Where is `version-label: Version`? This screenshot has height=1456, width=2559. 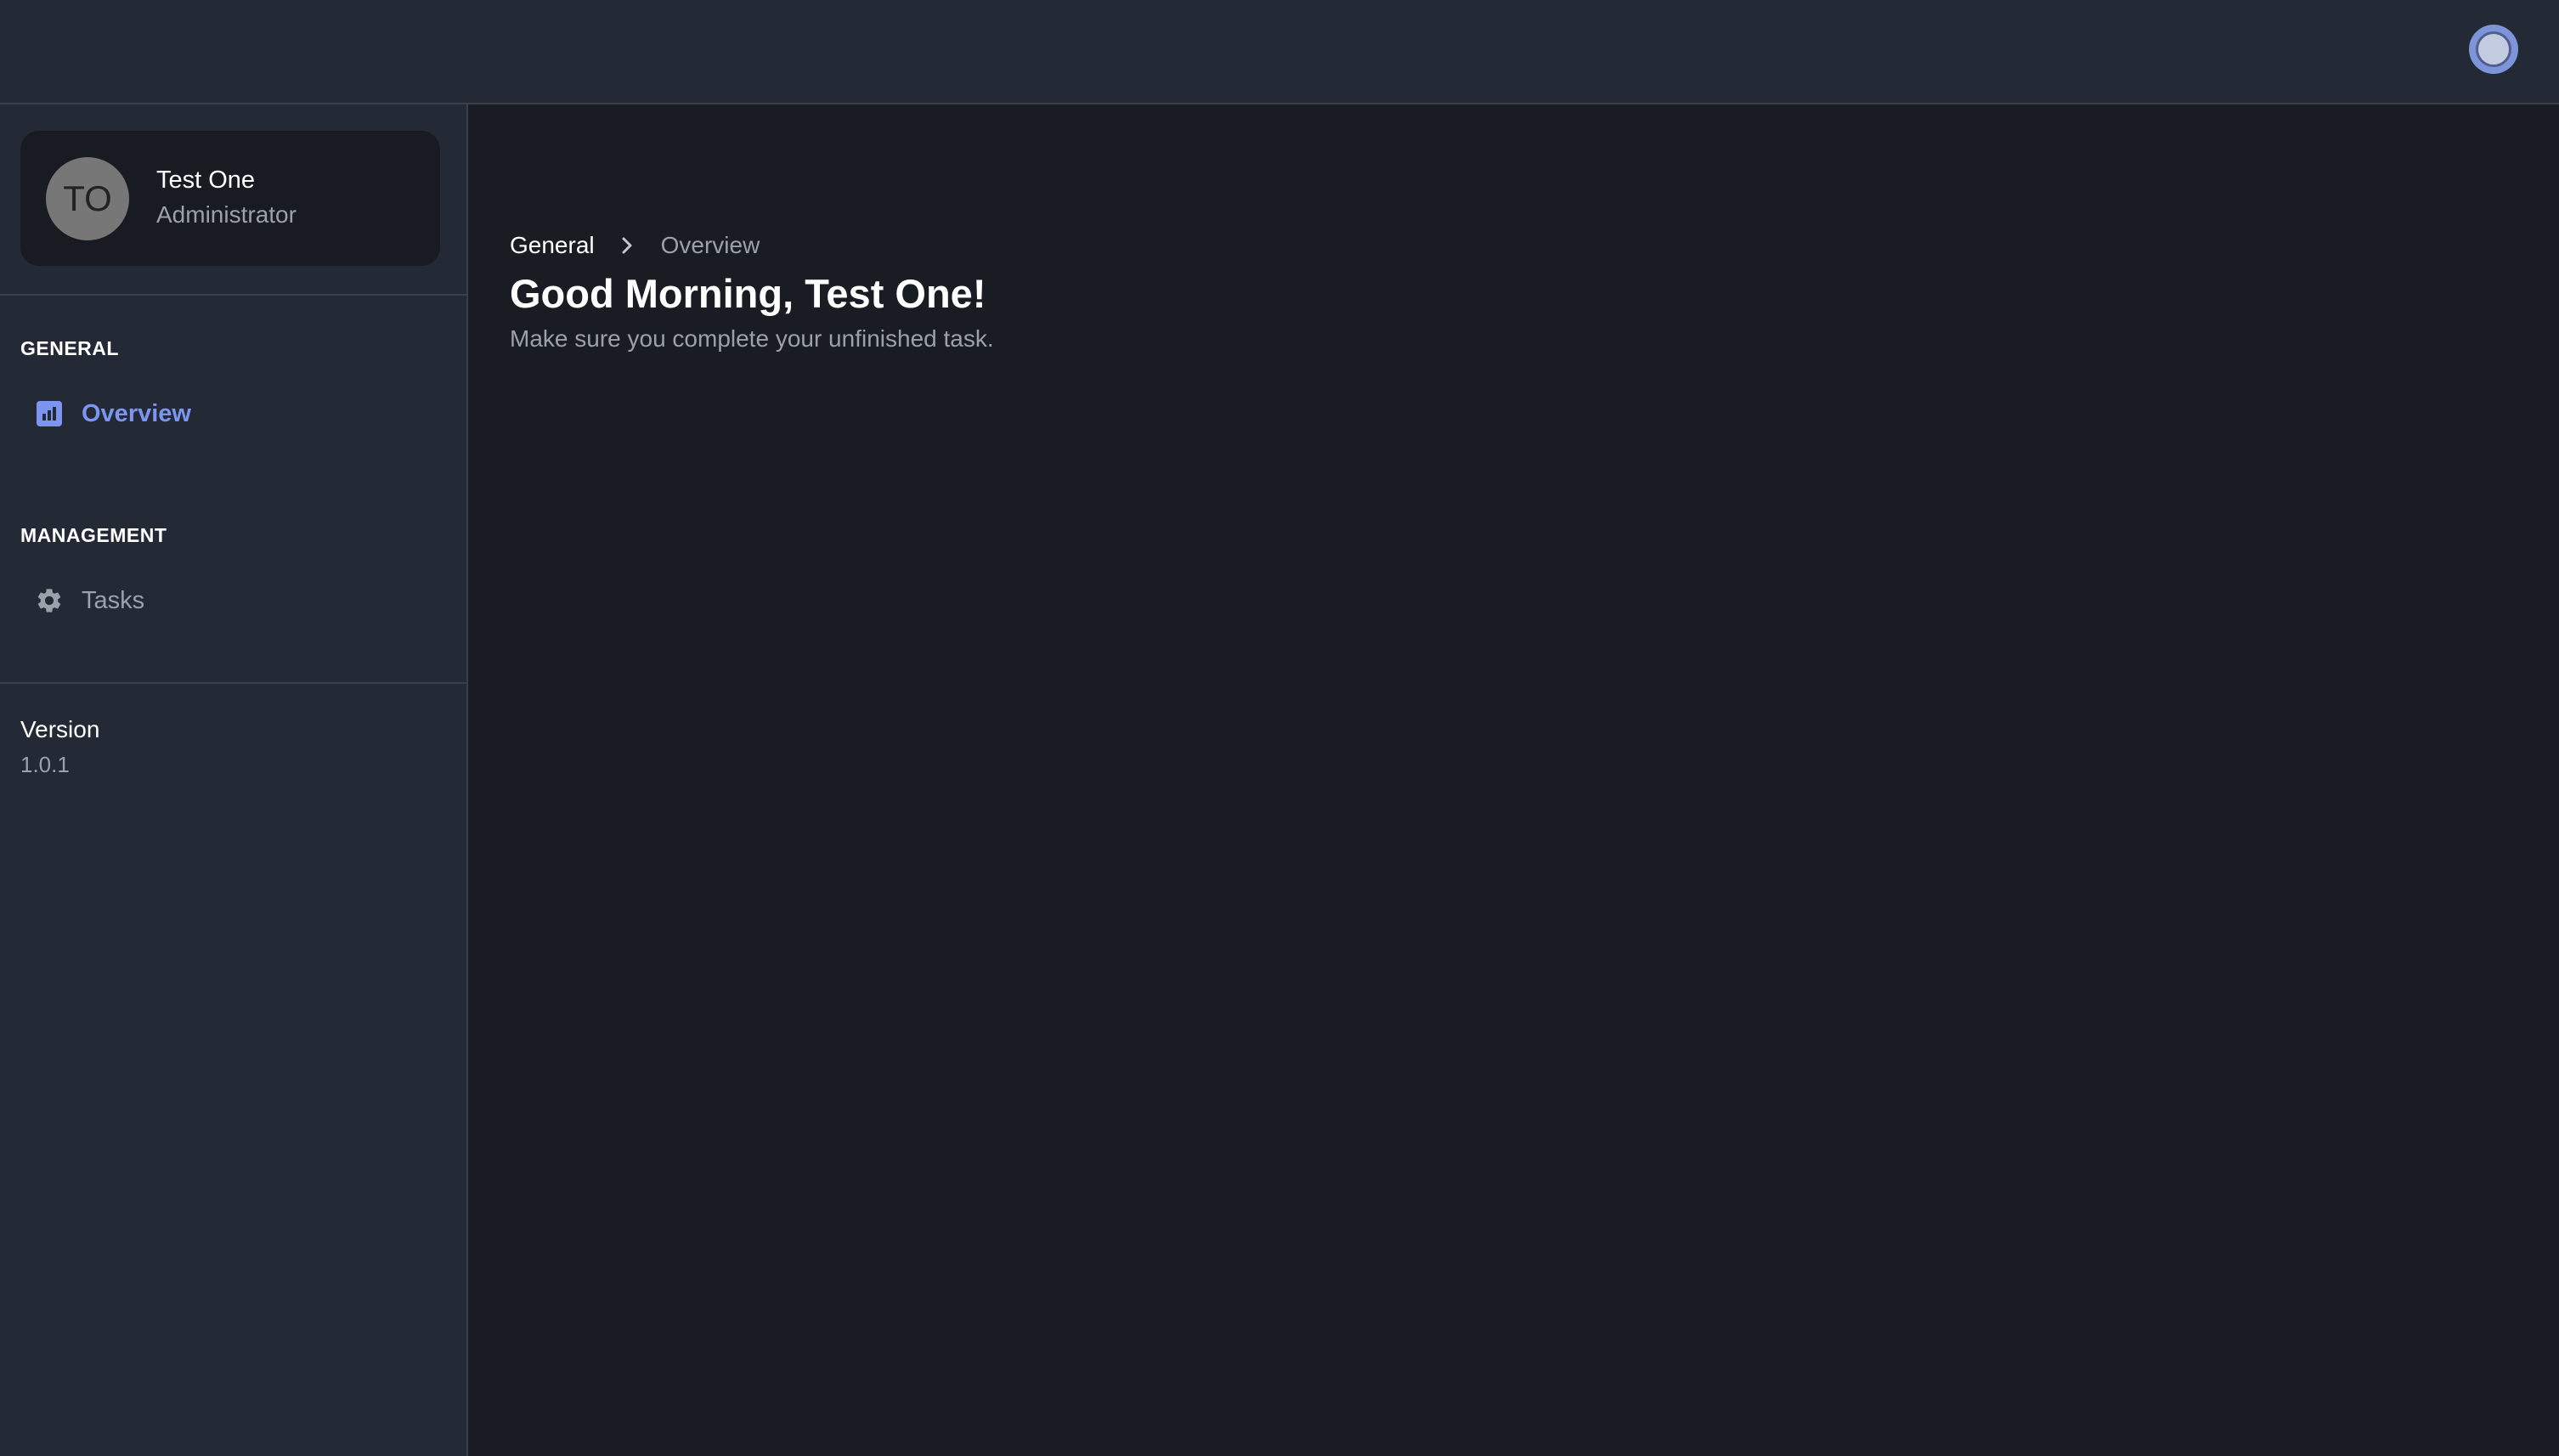
version-label: Version is located at coordinates (60, 729).